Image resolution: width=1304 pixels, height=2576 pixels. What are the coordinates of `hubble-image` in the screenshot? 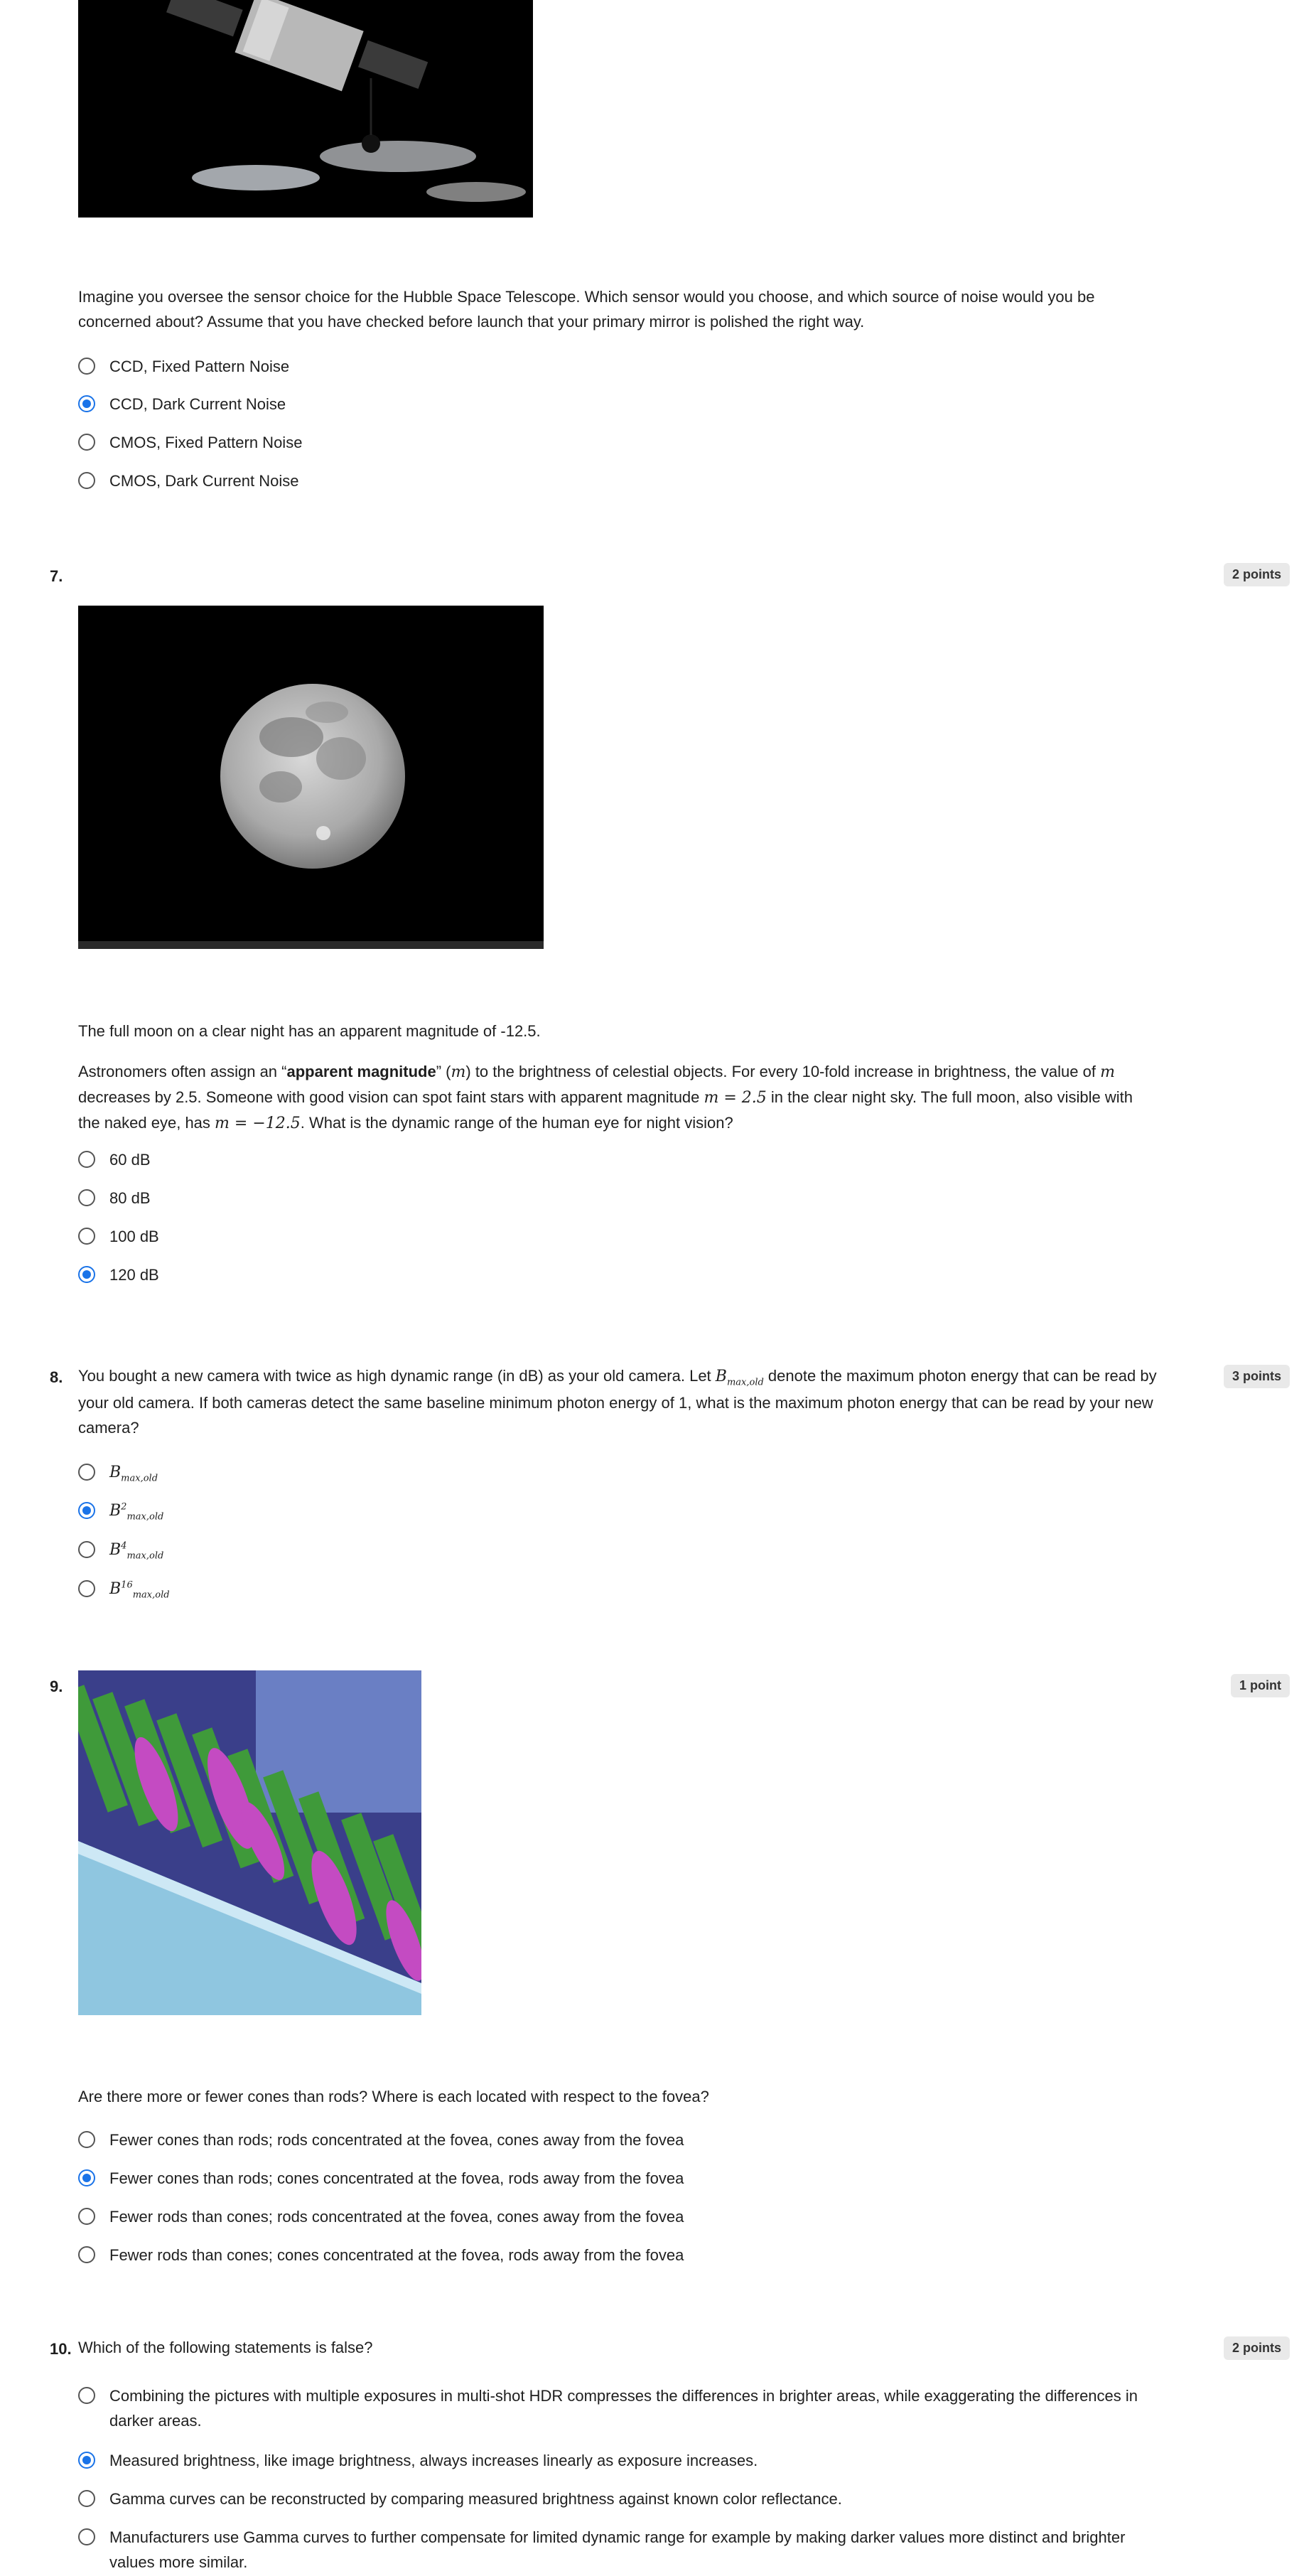 It's located at (305, 109).